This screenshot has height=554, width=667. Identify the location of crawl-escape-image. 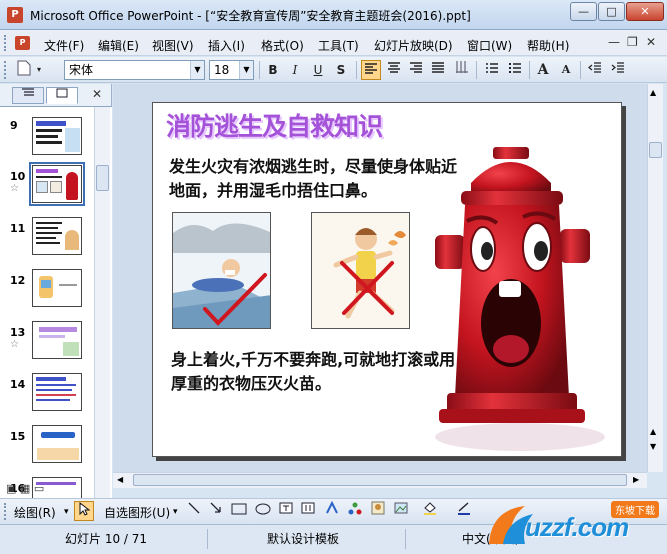
(221, 270).